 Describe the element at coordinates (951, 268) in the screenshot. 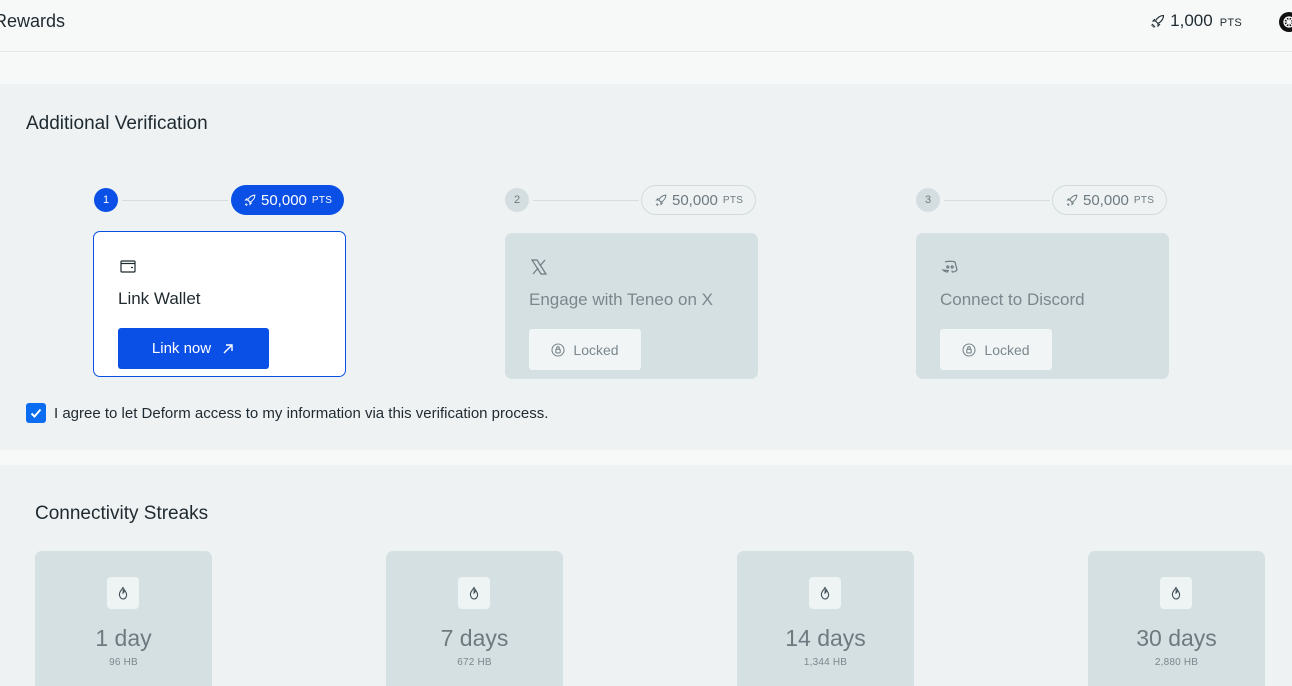

I see `discord-icon` at that location.